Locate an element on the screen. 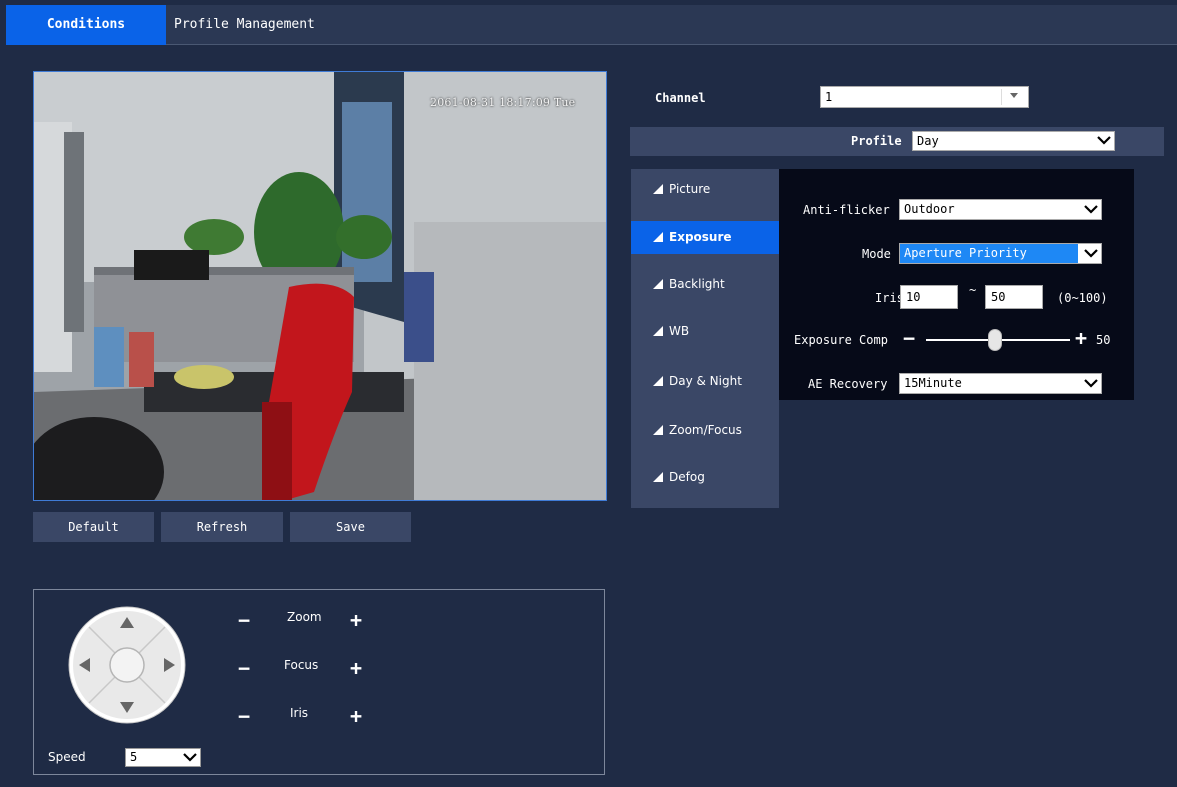 Image resolution: width=1177 pixels, height=787 pixels. select-divider is located at coordinates (1001, 97).